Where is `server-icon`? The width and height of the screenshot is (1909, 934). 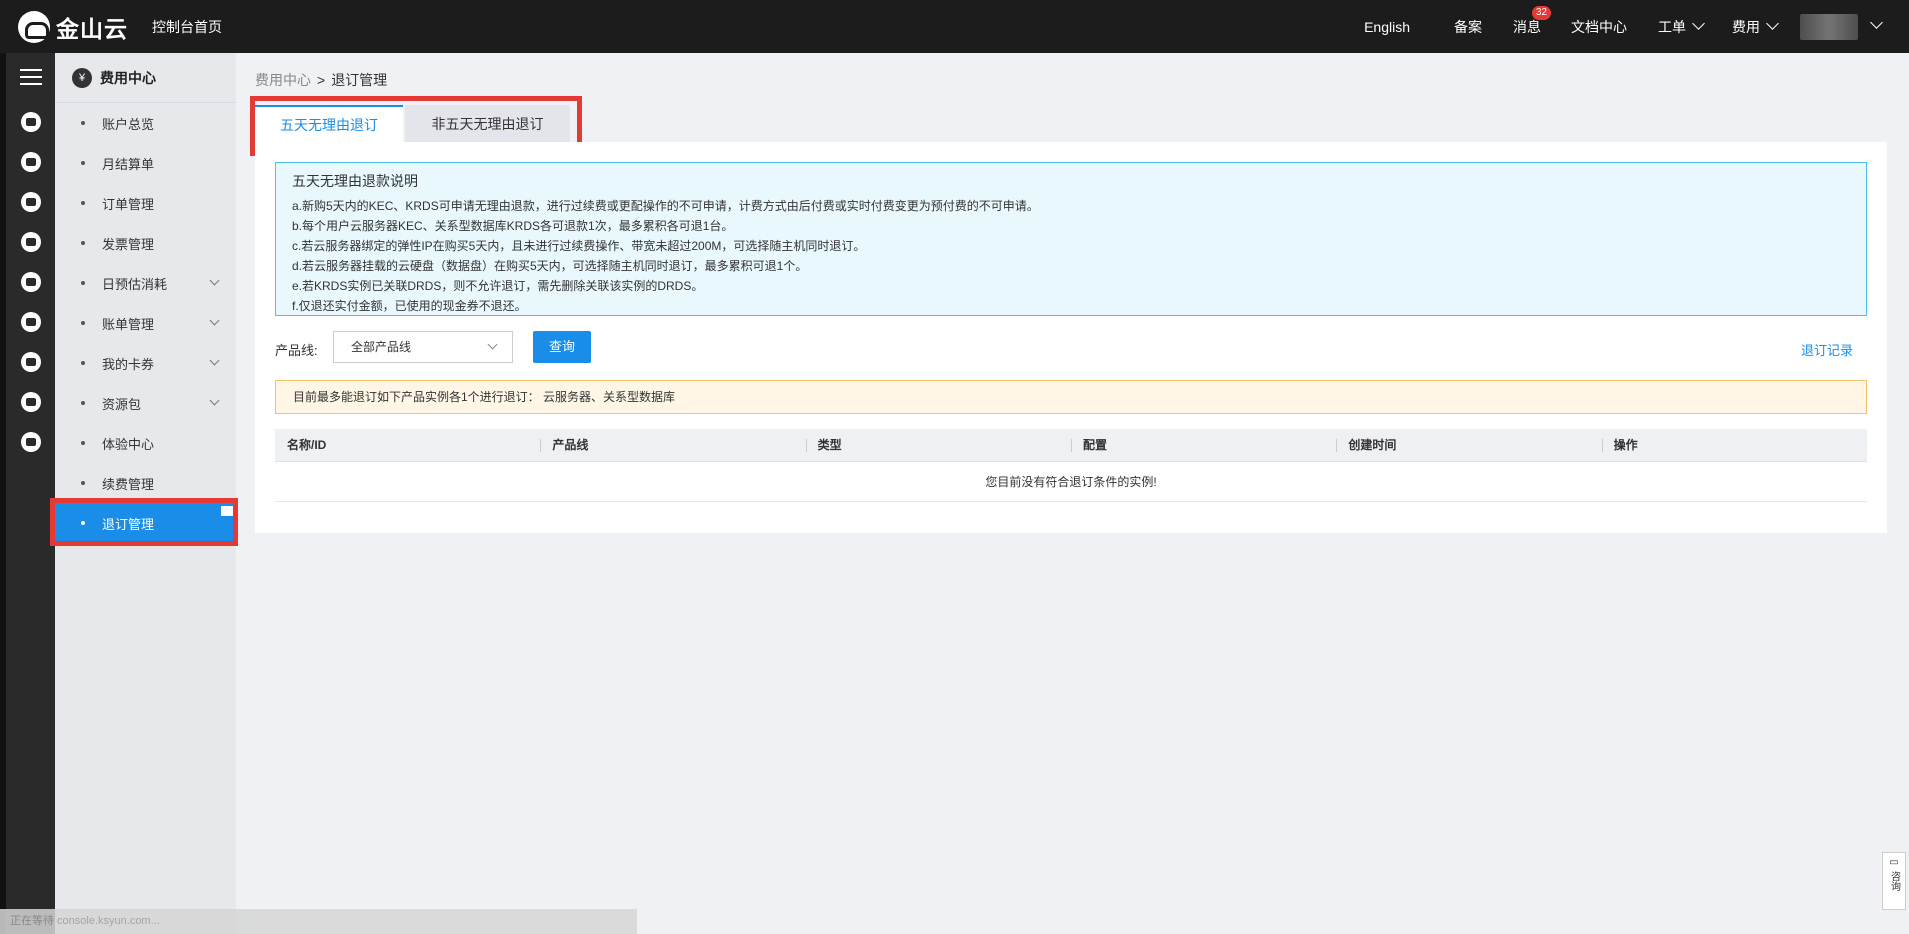 server-icon is located at coordinates (31, 122).